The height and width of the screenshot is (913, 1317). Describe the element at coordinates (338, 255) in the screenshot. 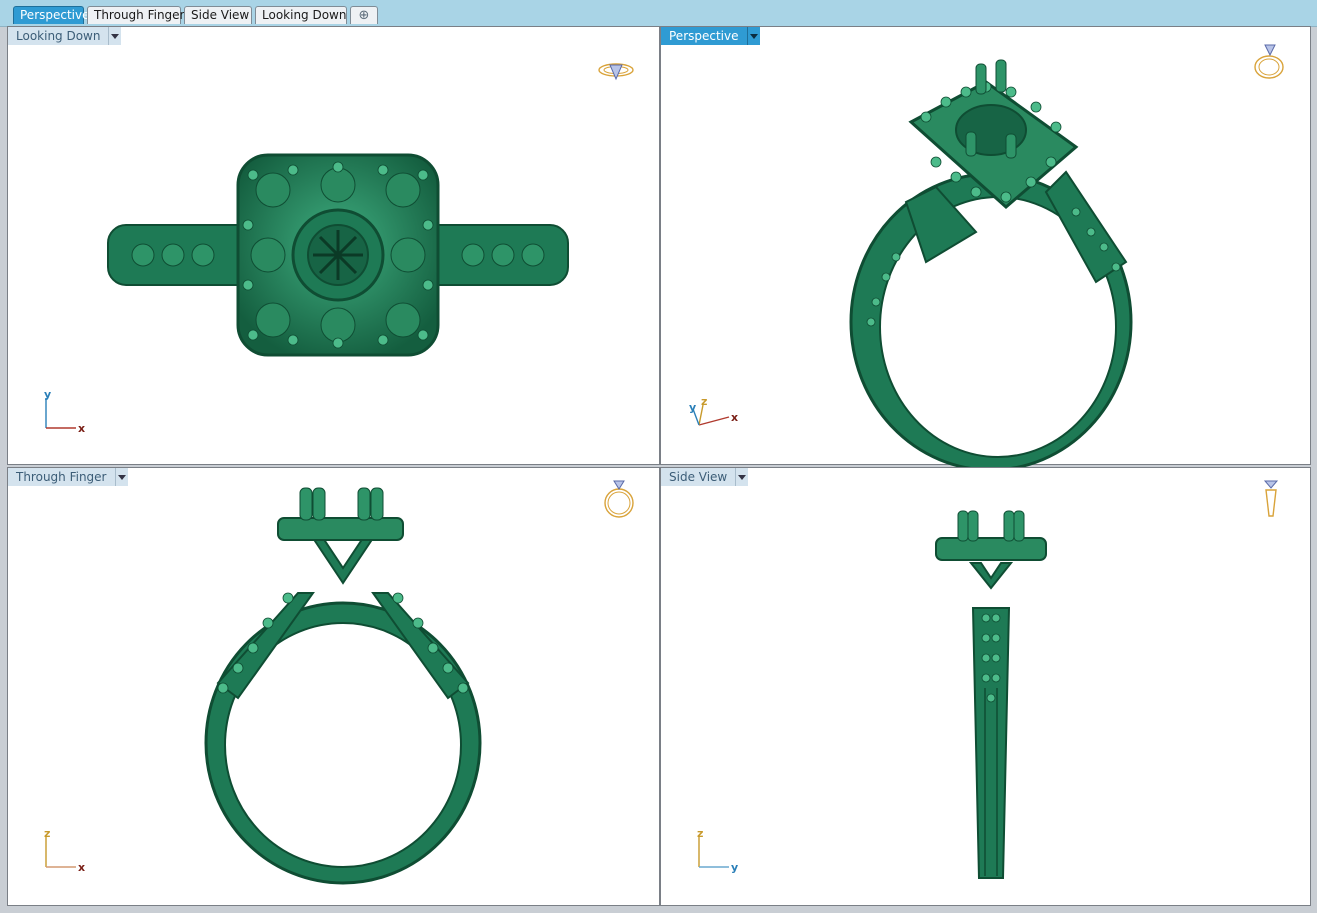

I see `ring-top-view` at that location.